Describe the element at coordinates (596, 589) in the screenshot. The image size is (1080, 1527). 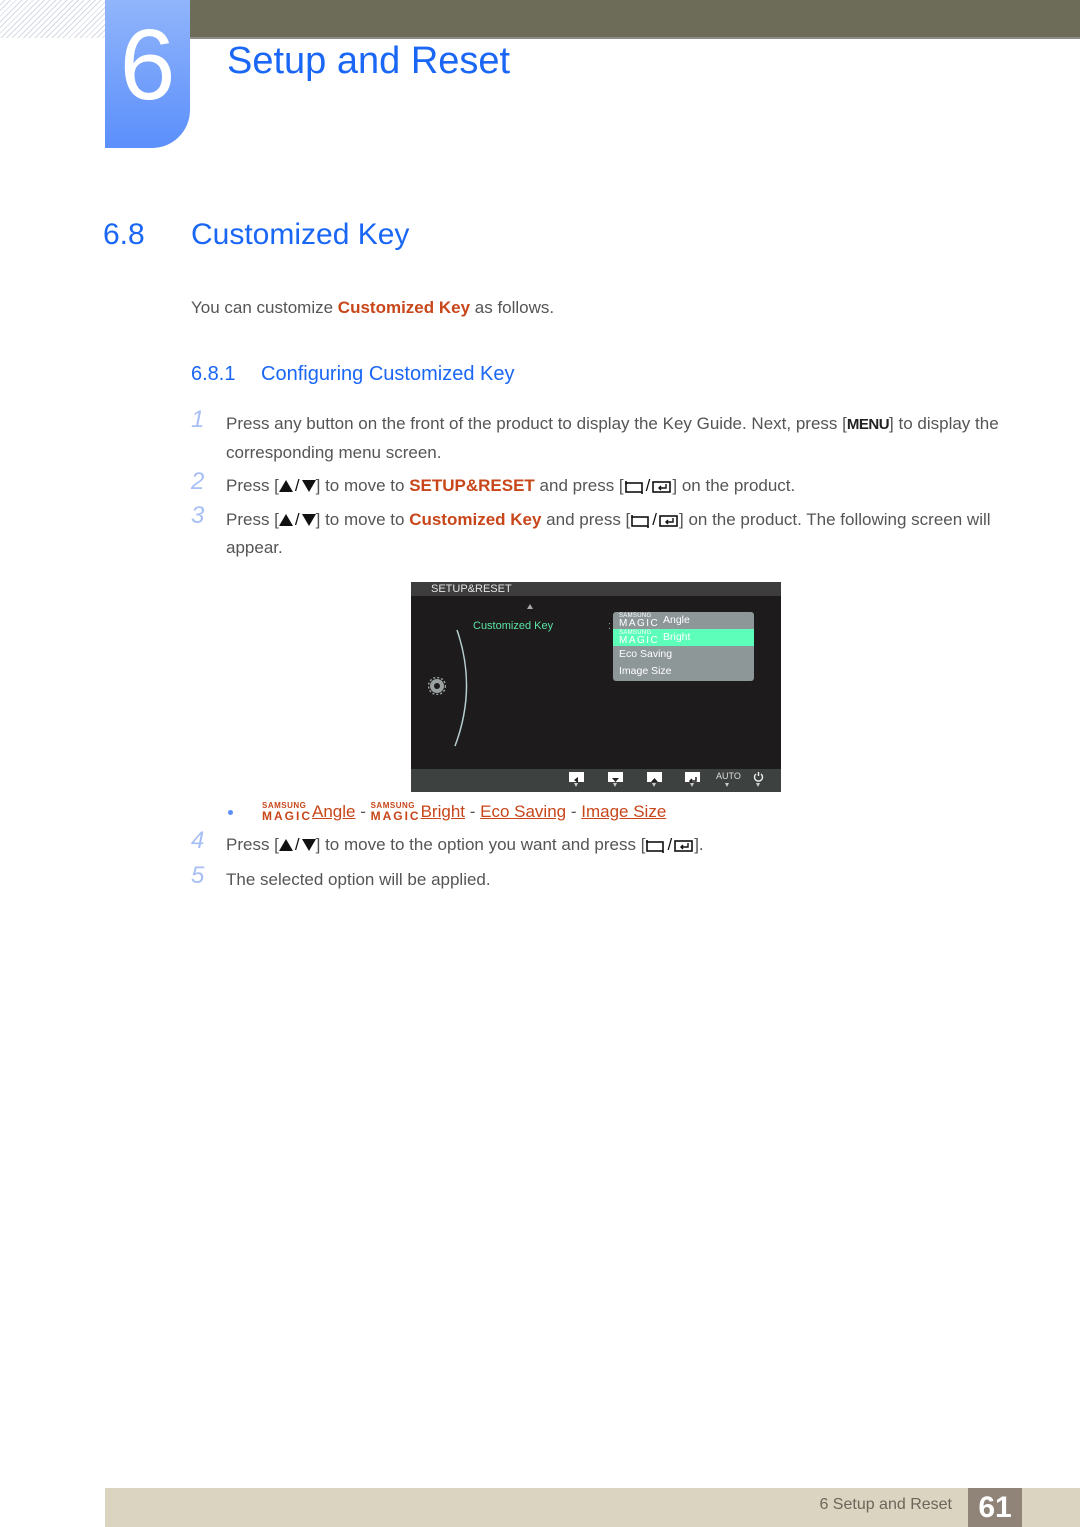
I see `osd-header: SETUP&RESET` at that location.